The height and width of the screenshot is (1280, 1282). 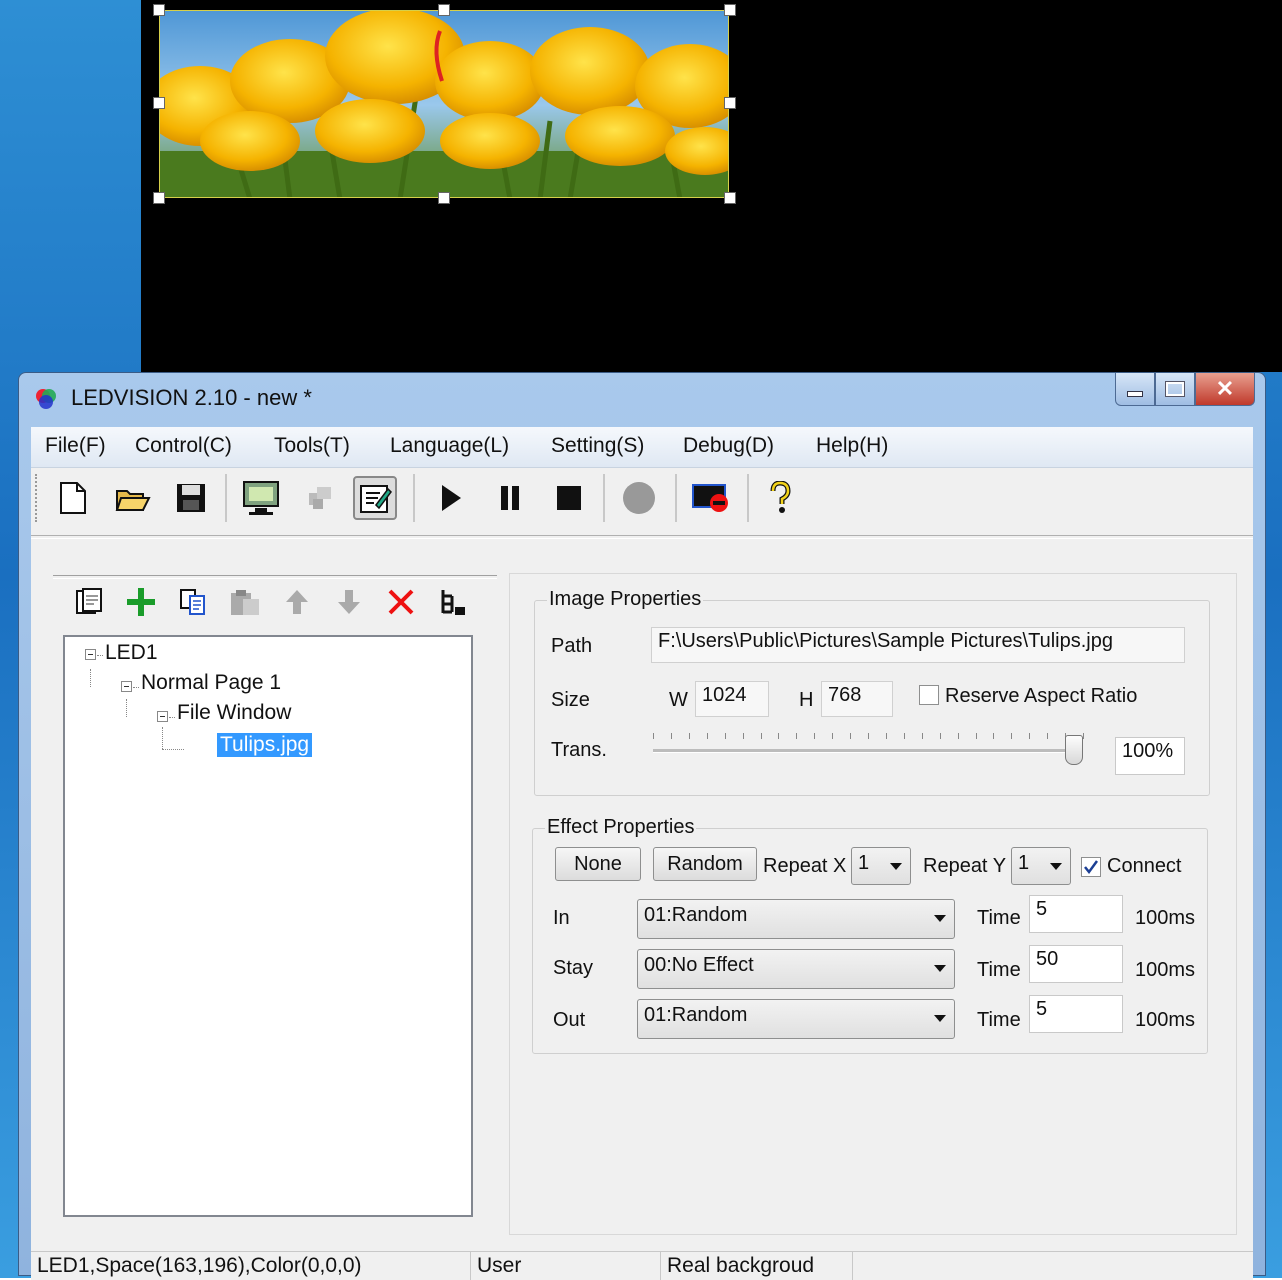 I want to click on tree-node-led1: LED1, so click(x=131, y=653).